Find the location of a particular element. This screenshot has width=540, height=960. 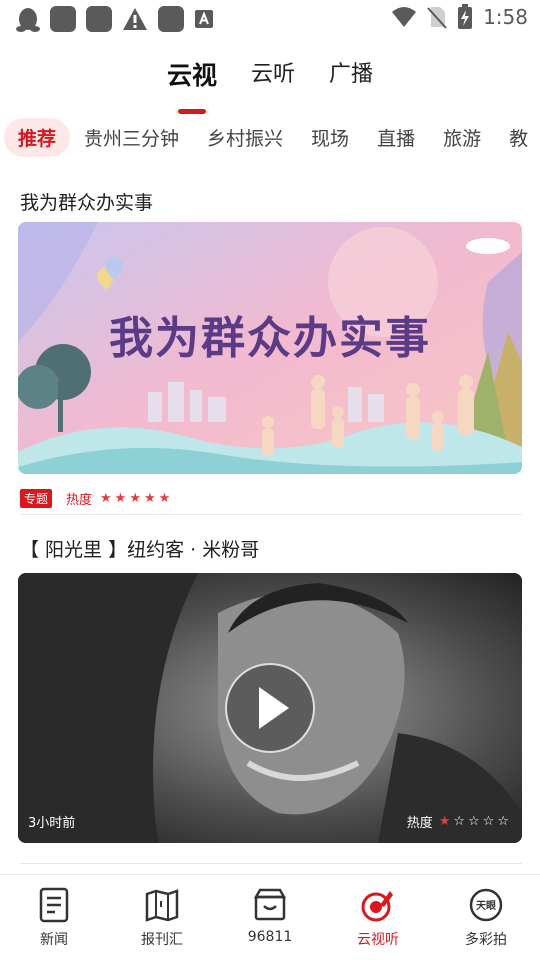

nav-label: 报刊汇 is located at coordinates (162, 940).